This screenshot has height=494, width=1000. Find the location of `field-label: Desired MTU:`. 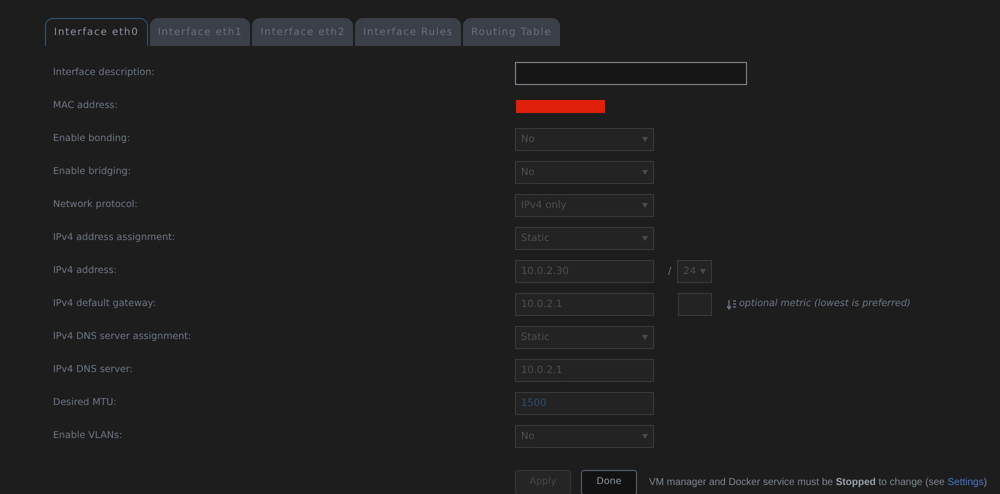

field-label: Desired MTU: is located at coordinates (85, 403).